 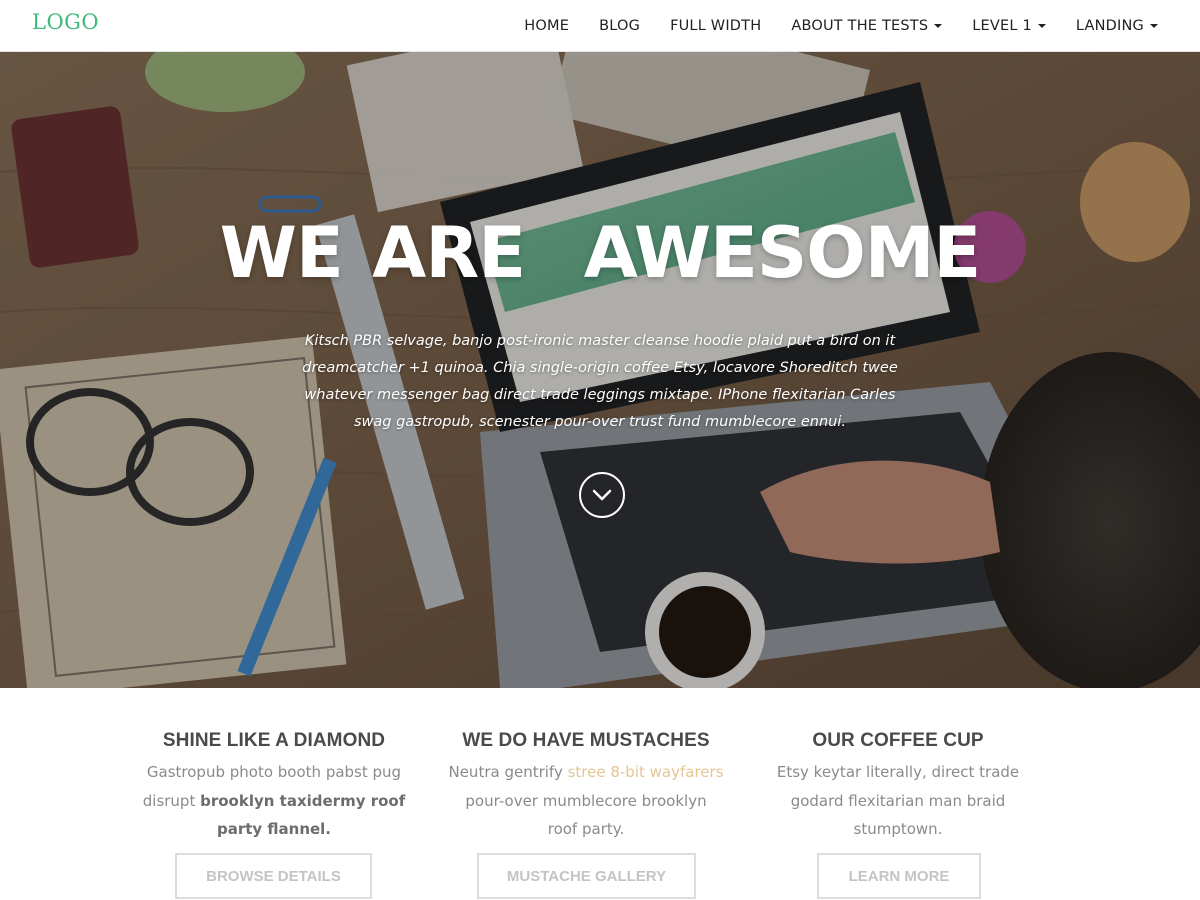 I want to click on feature-text-line: roof party., so click(x=586, y=829).